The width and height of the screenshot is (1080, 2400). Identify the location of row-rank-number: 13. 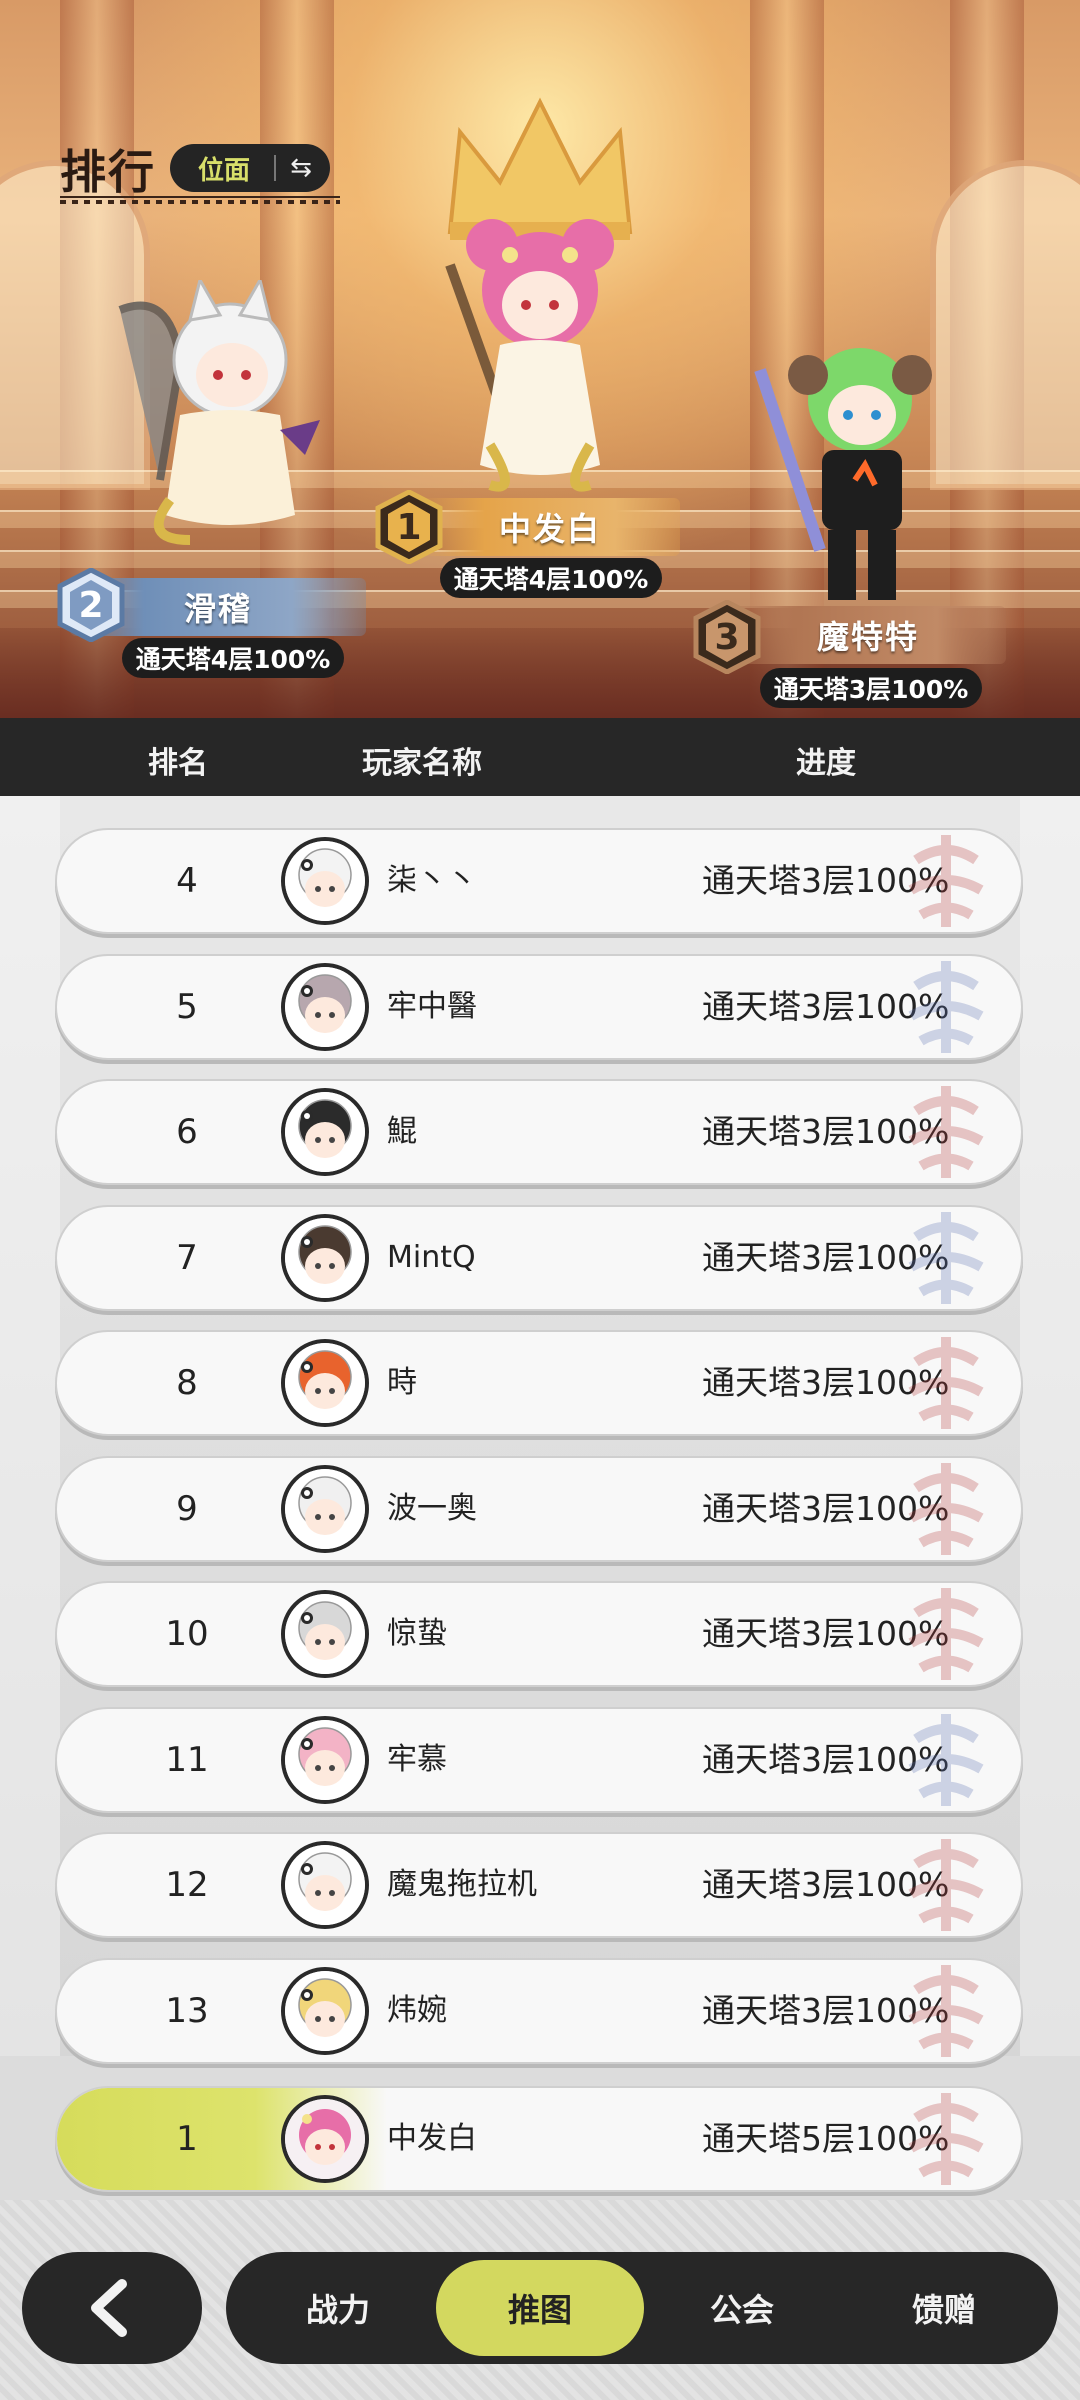
(187, 2010).